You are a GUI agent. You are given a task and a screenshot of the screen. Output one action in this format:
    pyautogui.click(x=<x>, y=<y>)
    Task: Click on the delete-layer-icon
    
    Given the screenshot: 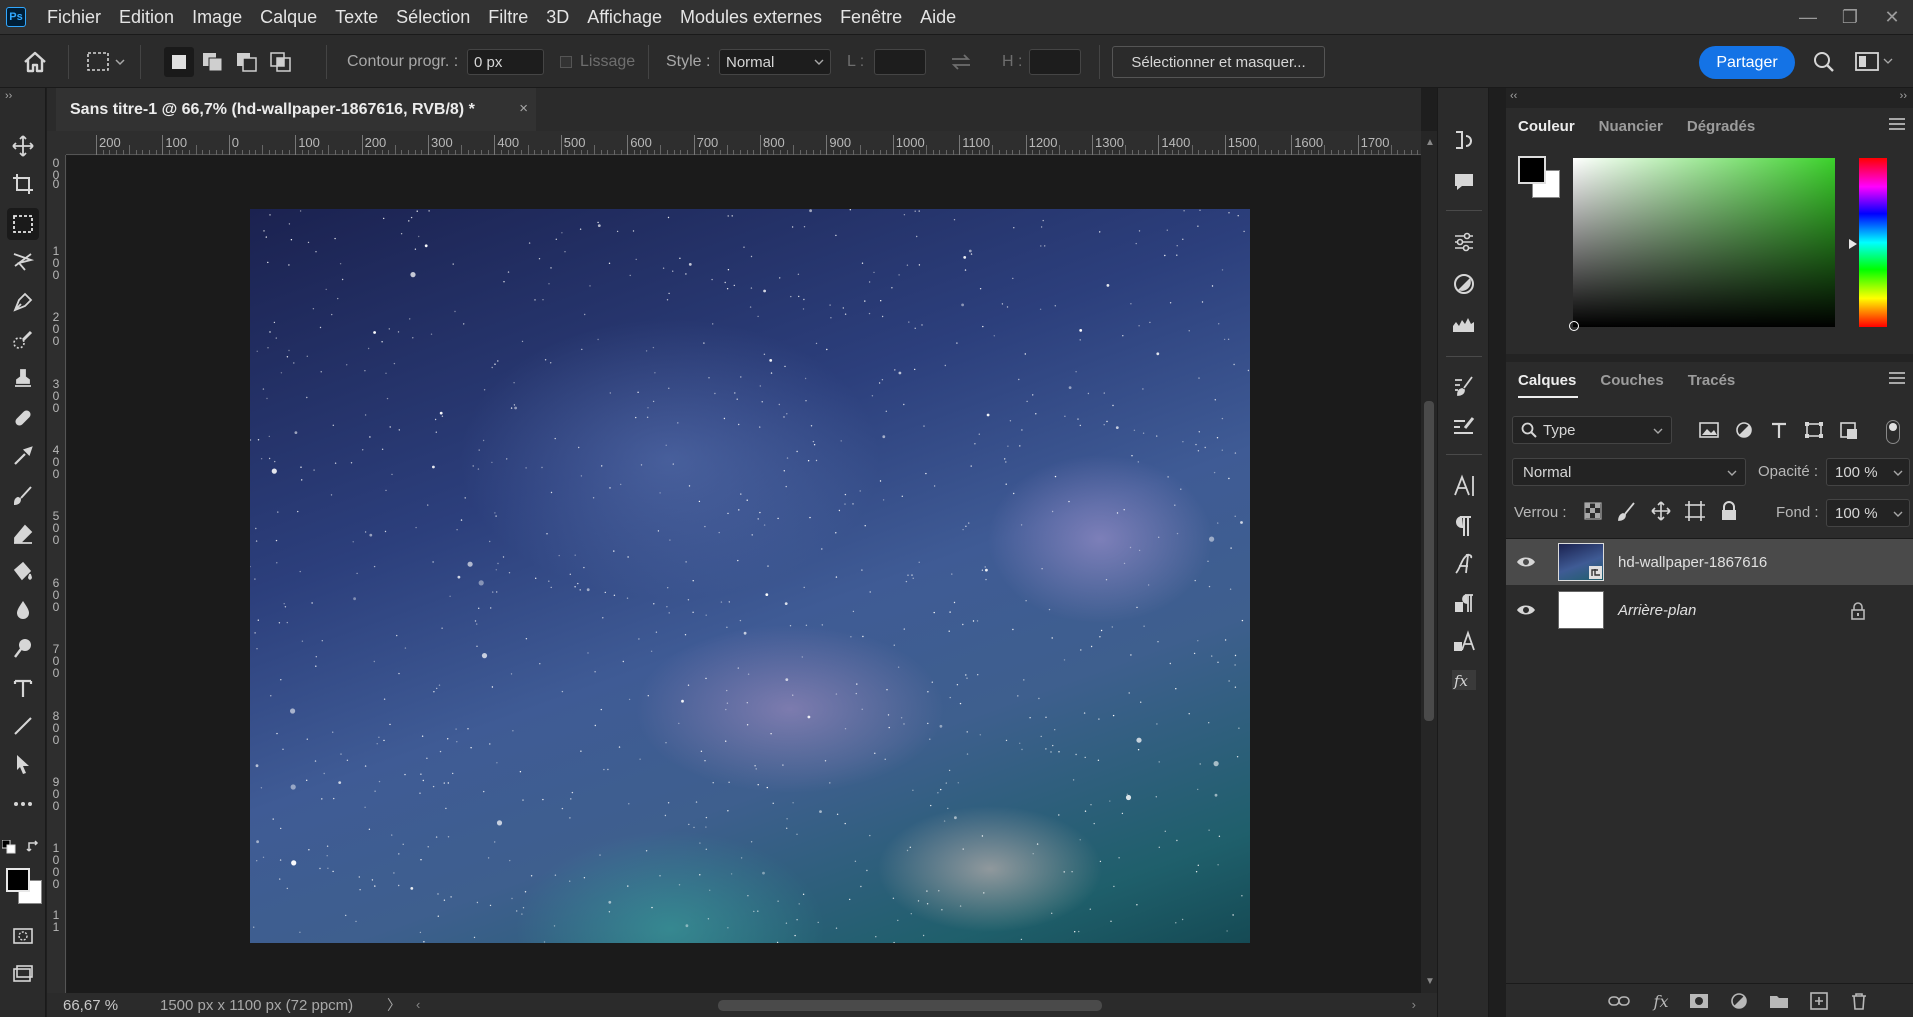 What is the action you would take?
    pyautogui.click(x=1859, y=1001)
    